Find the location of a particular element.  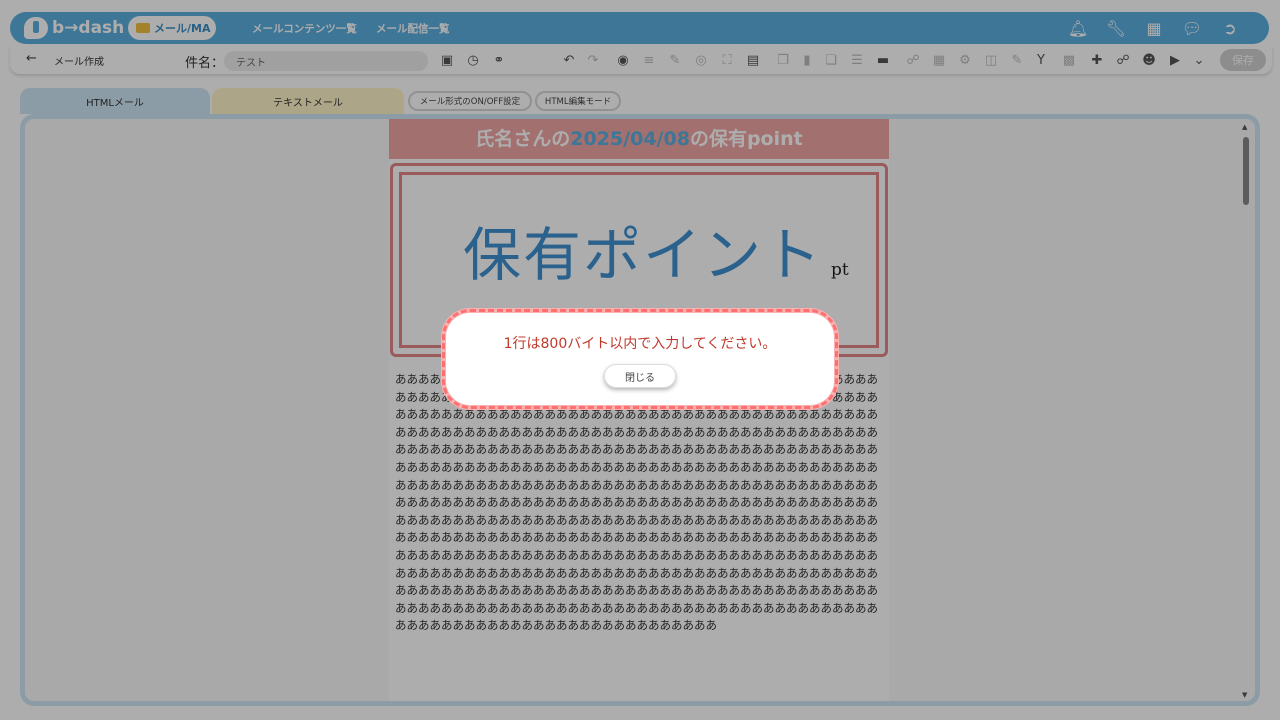

close-button: 閉じる is located at coordinates (640, 376).